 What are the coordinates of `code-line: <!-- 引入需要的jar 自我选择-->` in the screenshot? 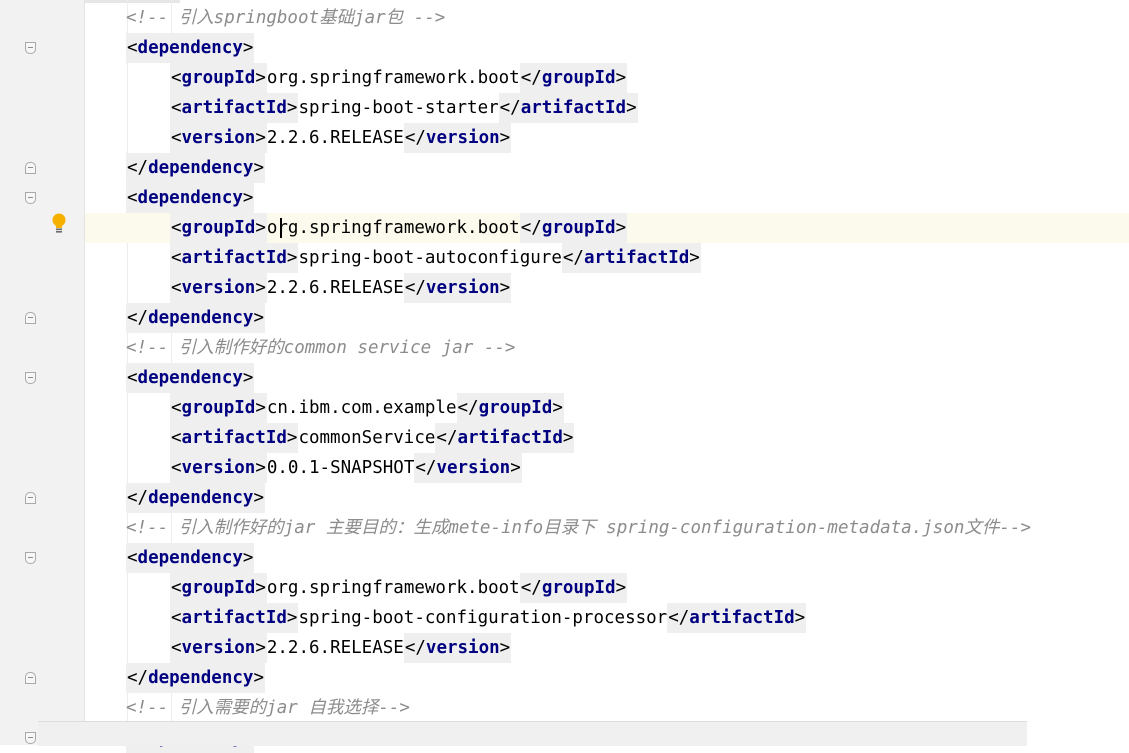 It's located at (607, 708).